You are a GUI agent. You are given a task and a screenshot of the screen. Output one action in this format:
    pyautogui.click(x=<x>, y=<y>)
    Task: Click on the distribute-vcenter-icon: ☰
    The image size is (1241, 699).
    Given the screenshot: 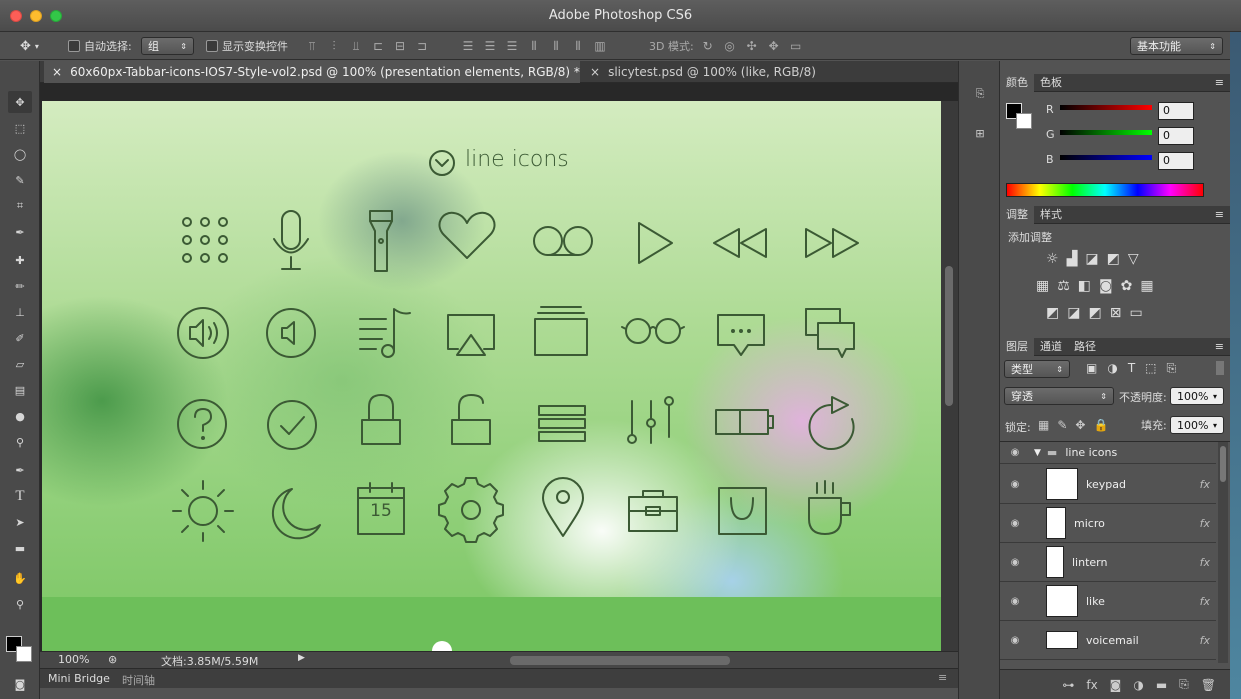 What is the action you would take?
    pyautogui.click(x=490, y=46)
    